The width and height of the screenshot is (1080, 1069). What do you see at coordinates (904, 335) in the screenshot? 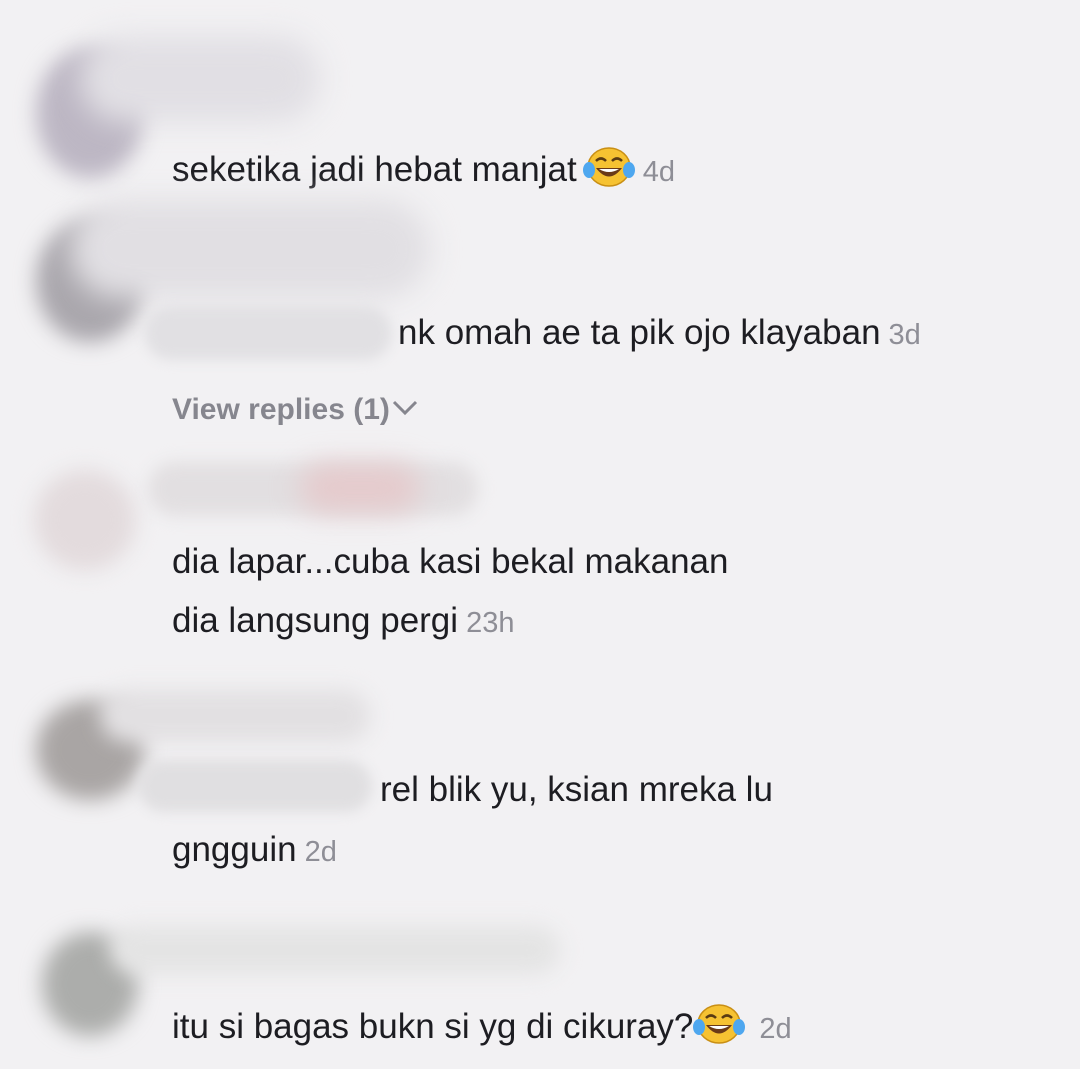
I see `comment-timestamp: 3d` at bounding box center [904, 335].